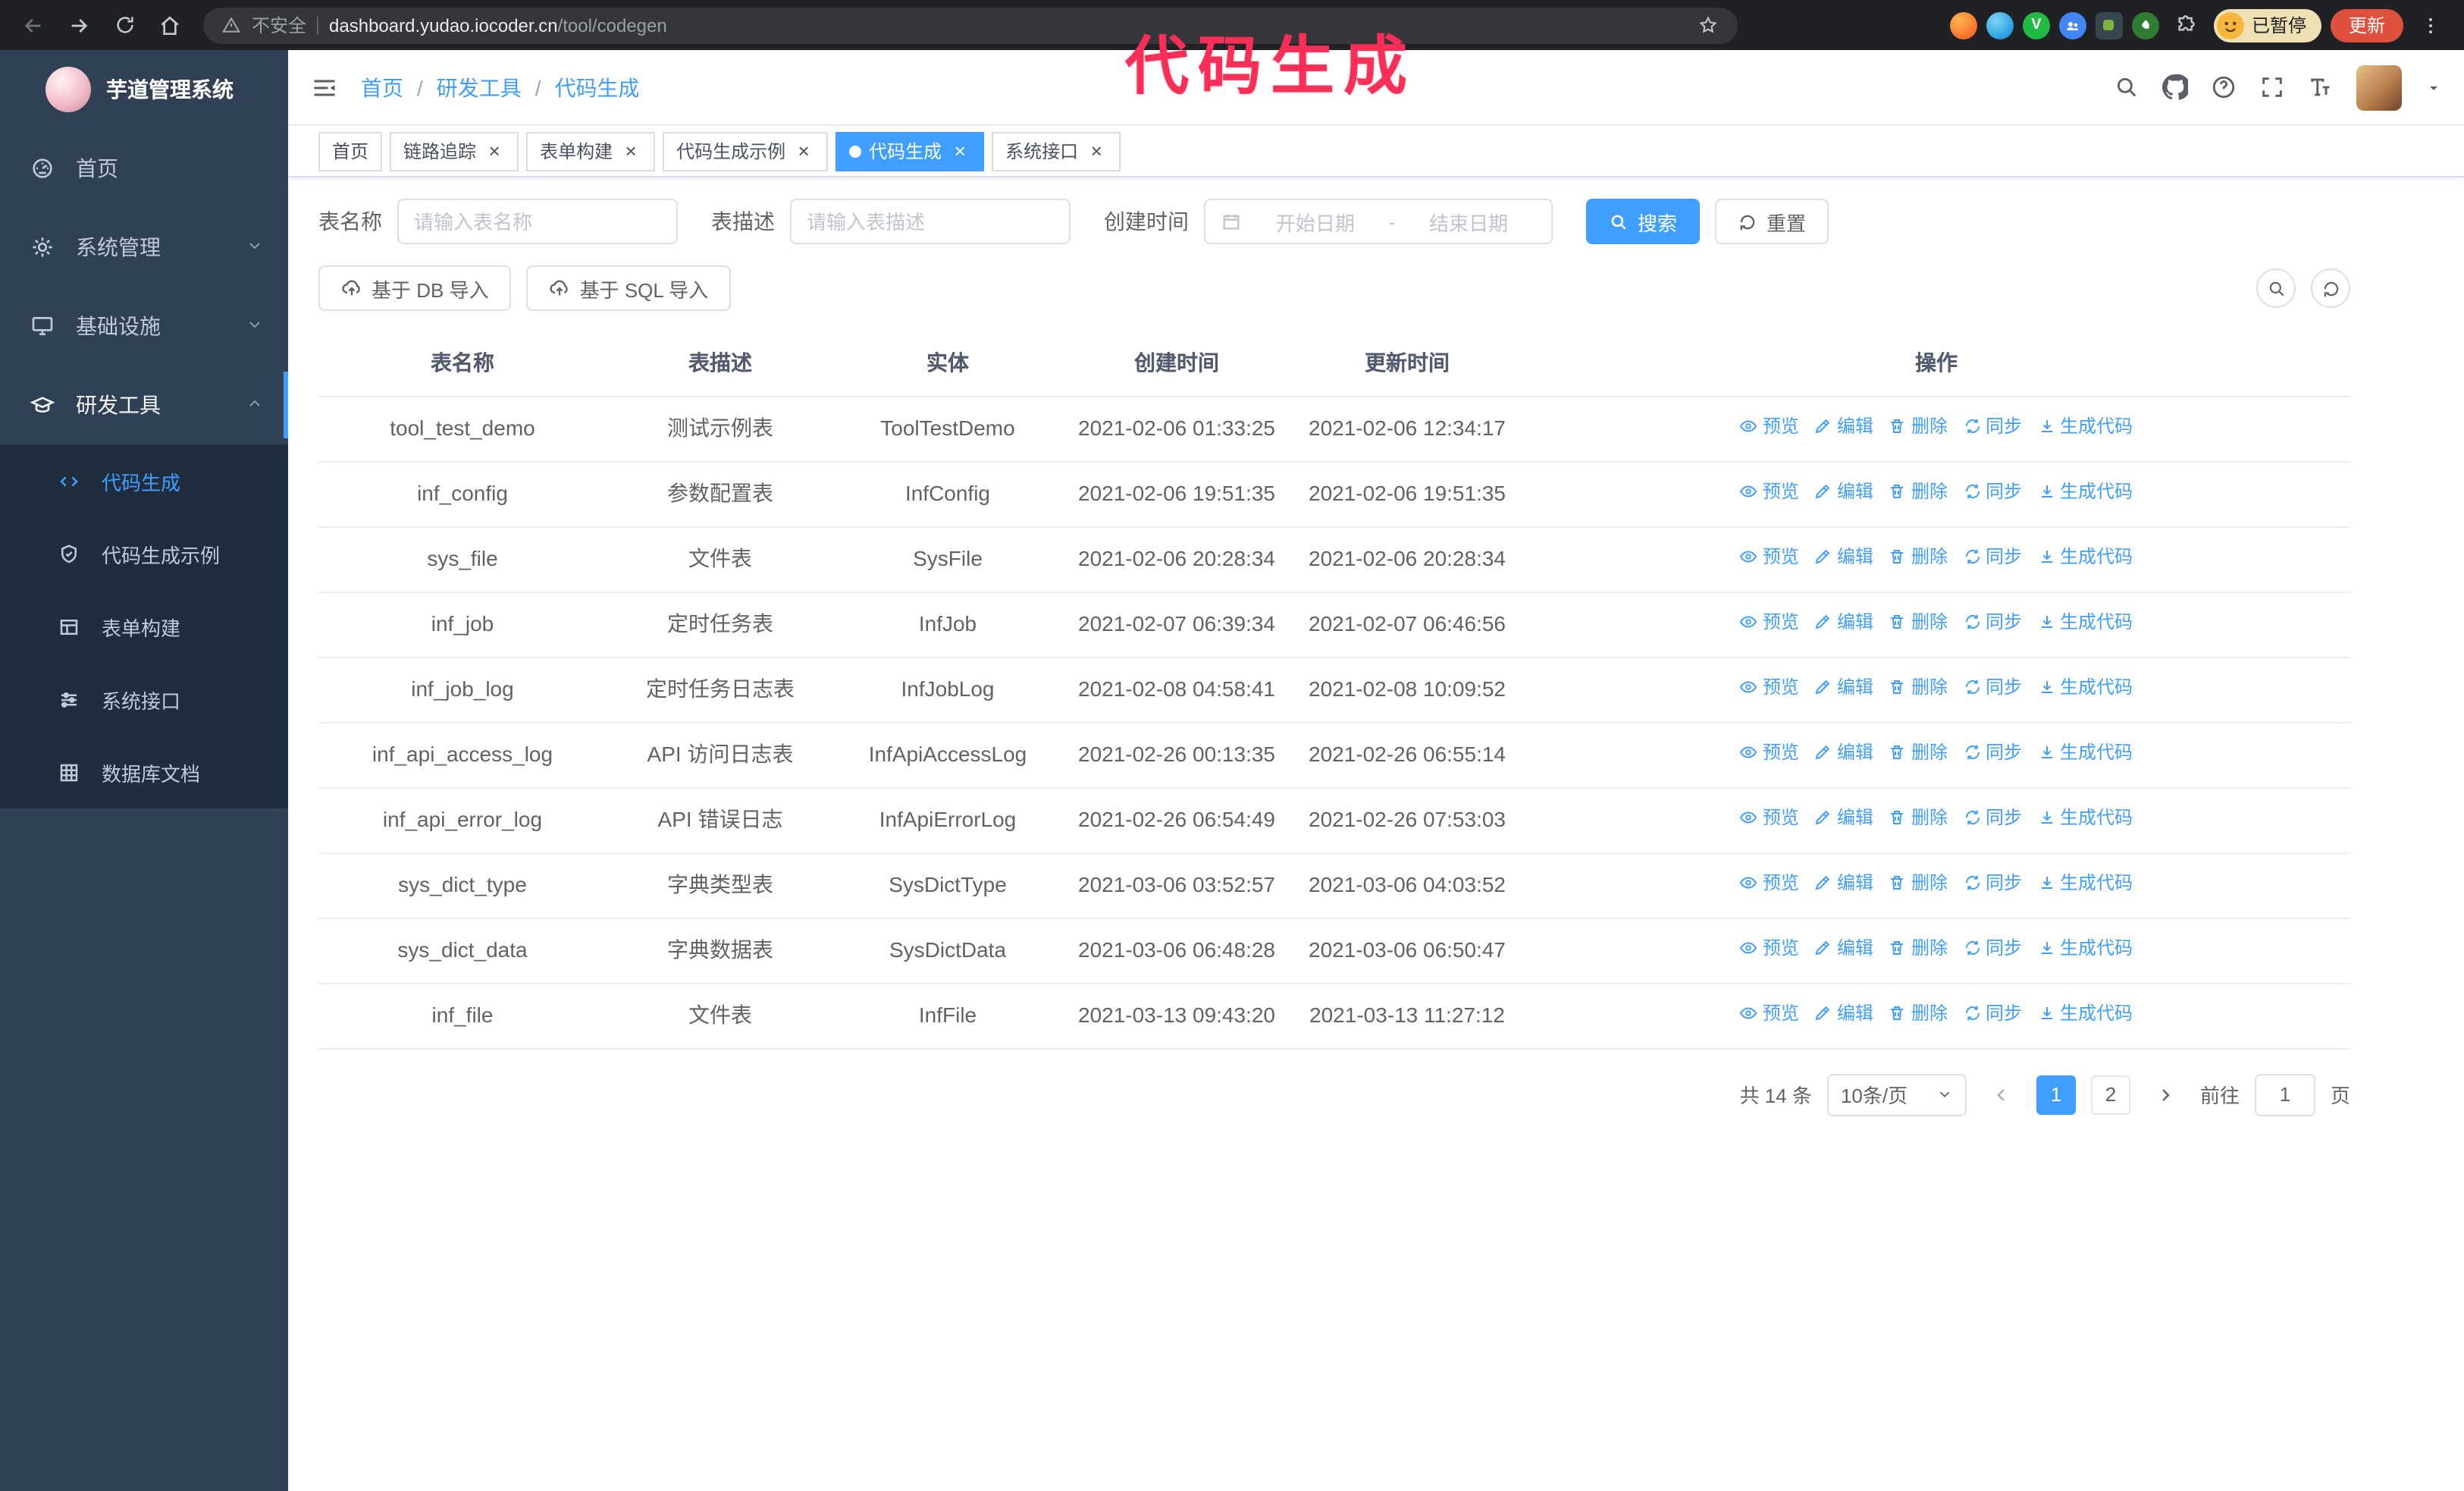 The width and height of the screenshot is (2464, 1491). Describe the element at coordinates (144, 480) in the screenshot. I see `sidebar-item-codegen: 代码生成` at that location.